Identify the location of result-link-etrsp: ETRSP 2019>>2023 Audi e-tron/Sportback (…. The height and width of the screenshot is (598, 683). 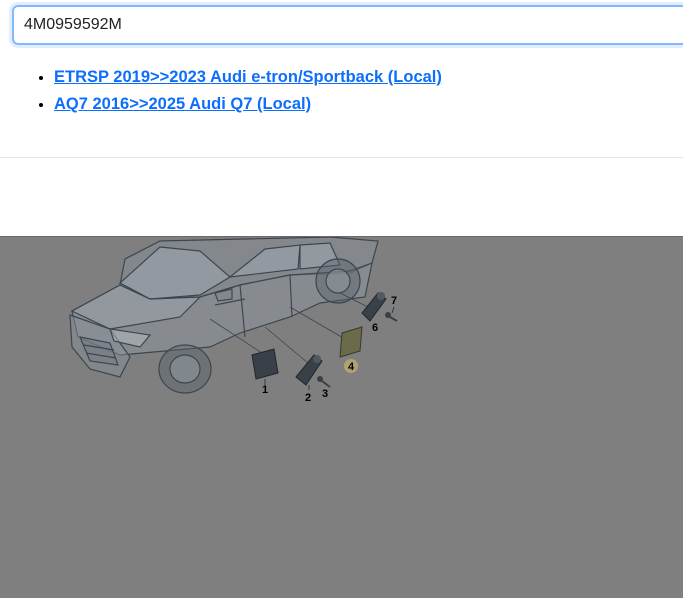
(248, 77).